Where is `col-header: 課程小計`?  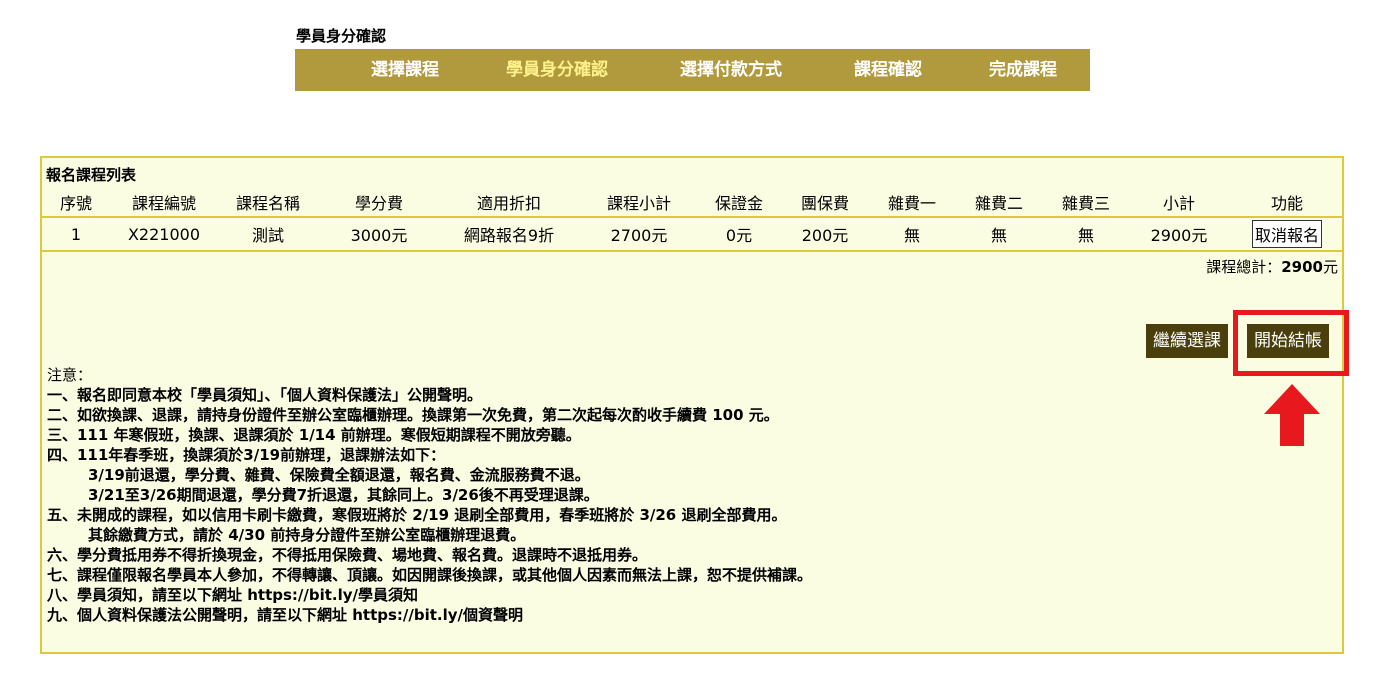 col-header: 課程小計 is located at coordinates (638, 203).